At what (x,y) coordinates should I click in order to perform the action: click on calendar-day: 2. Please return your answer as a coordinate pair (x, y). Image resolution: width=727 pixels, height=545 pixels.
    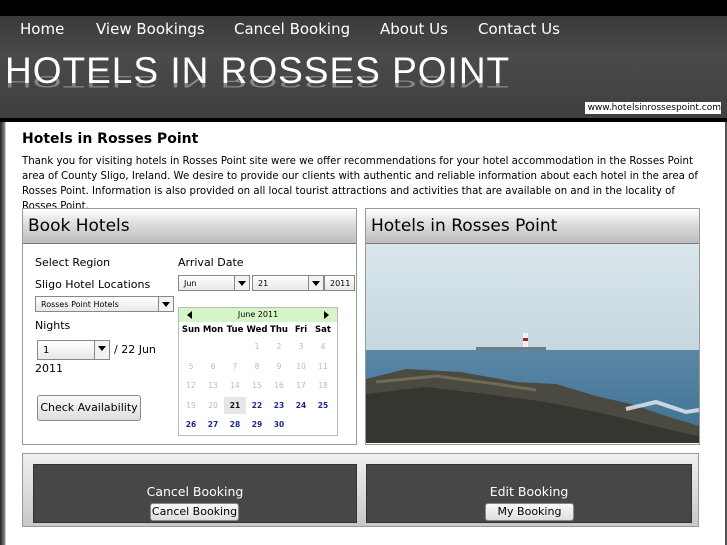
    Looking at the image, I should click on (279, 346).